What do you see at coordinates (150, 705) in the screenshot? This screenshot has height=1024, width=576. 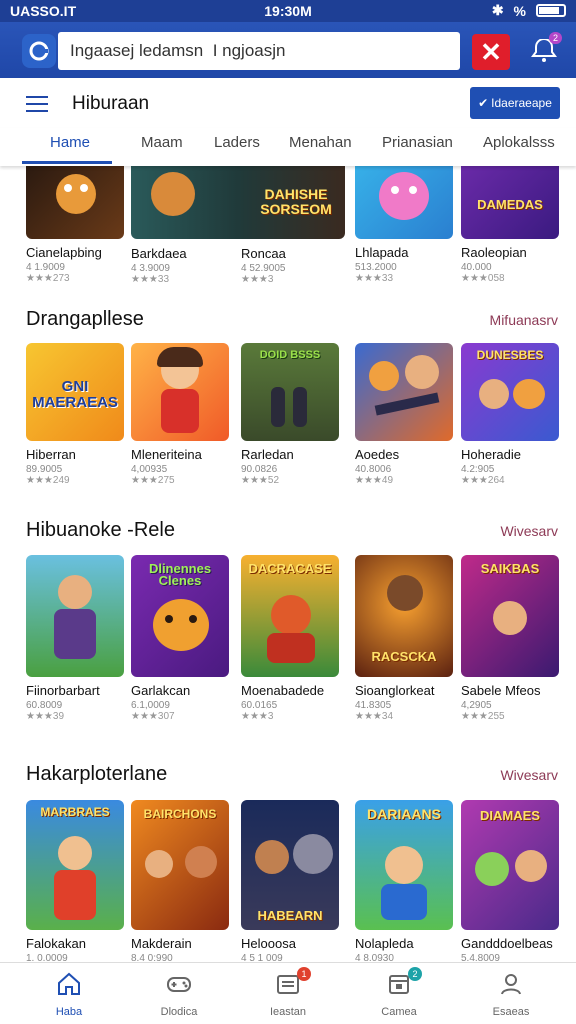 I see `game-rating: 6.1,0009` at bounding box center [150, 705].